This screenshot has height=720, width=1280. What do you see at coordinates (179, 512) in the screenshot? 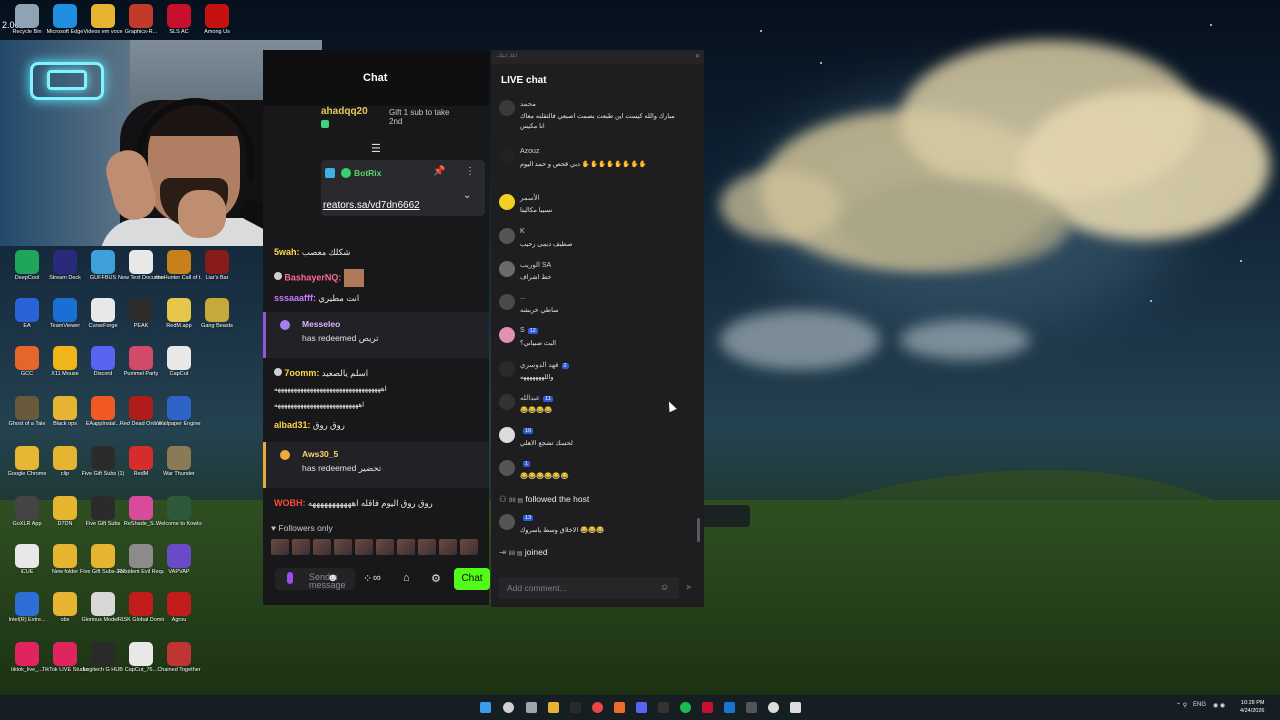
I see `desktop-shortcut: Welcome to Kowloon` at bounding box center [179, 512].